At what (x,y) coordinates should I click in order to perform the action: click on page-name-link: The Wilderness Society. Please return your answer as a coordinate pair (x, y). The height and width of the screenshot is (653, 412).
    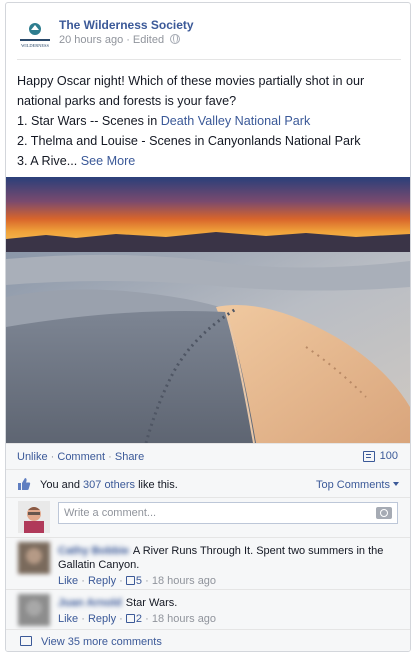
    Looking at the image, I should click on (126, 25).